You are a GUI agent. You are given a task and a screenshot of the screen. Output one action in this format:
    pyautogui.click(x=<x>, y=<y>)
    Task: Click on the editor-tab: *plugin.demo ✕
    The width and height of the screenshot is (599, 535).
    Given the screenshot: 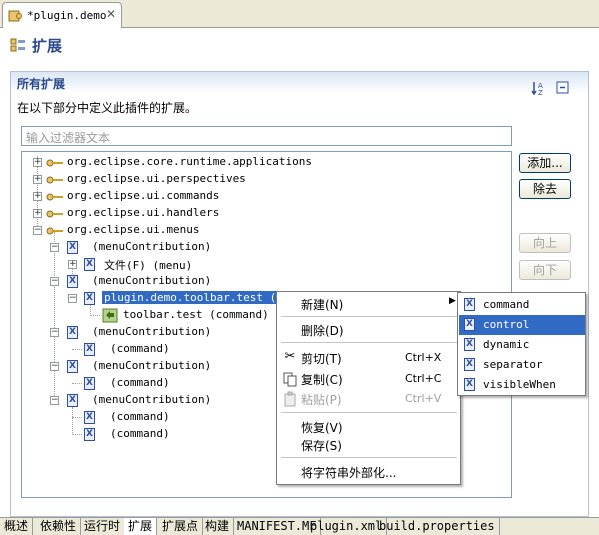 What is the action you would take?
    pyautogui.click(x=62, y=15)
    